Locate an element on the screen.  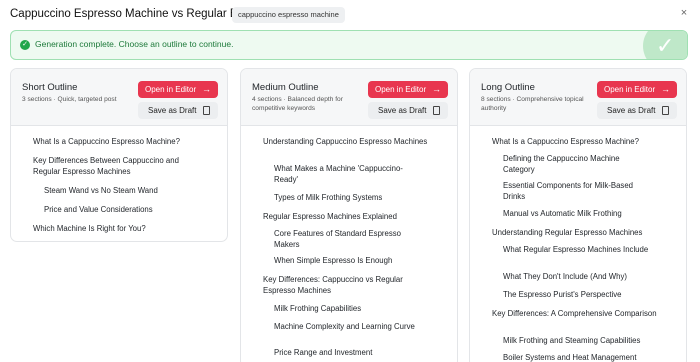
large-check-icon: ✓ is located at coordinates (665, 45).